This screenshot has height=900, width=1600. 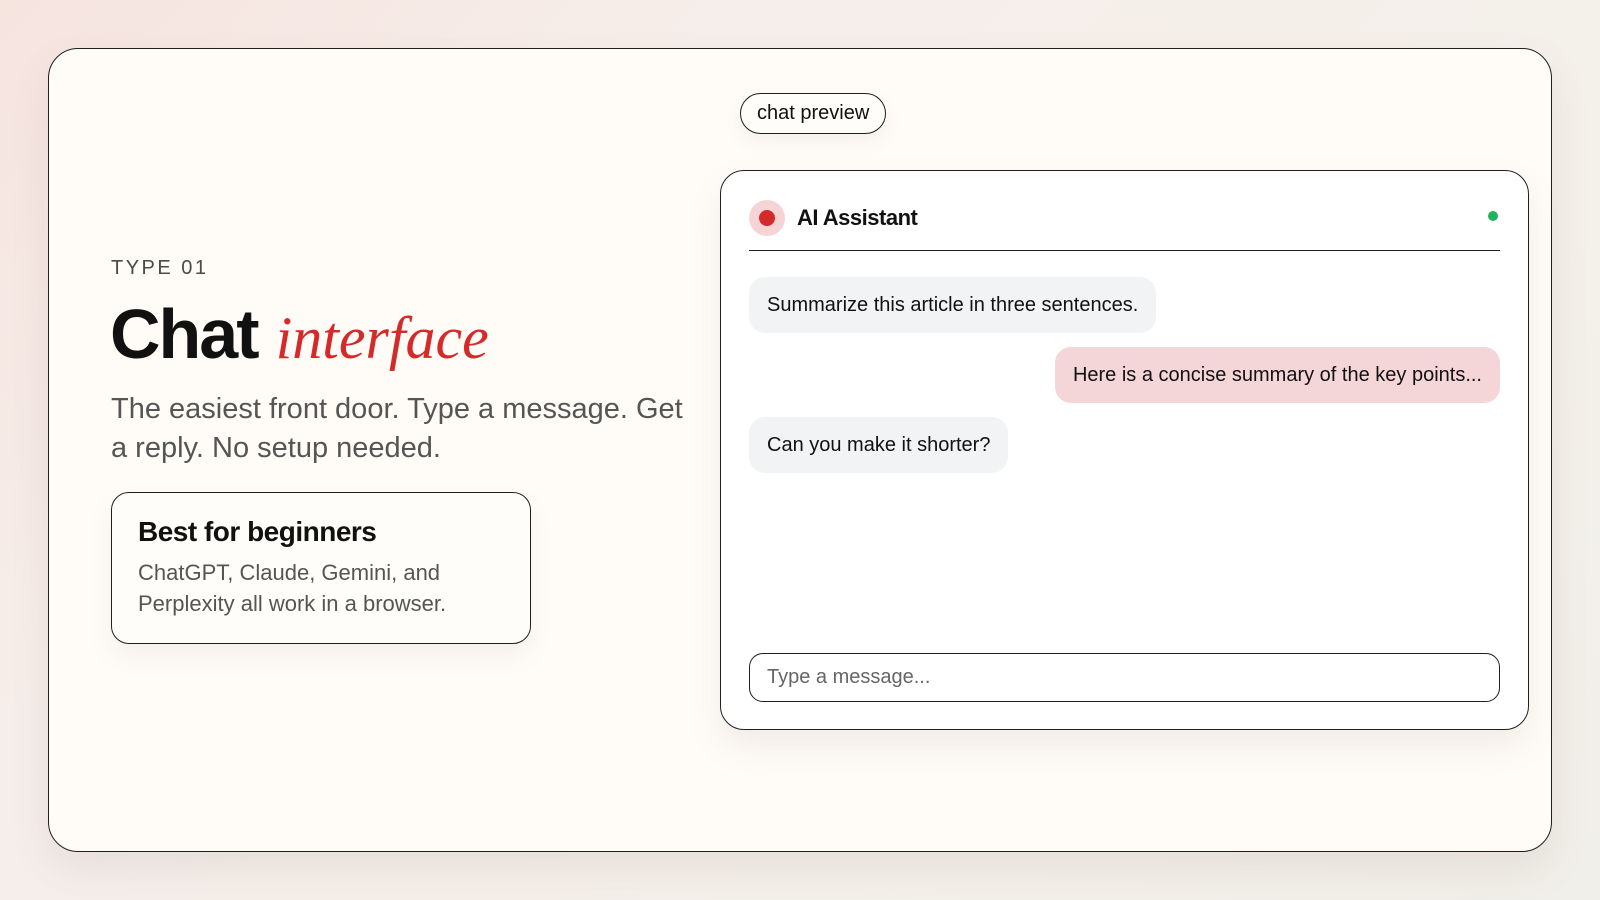 What do you see at coordinates (813, 113) in the screenshot?
I see `chat-preview-label: chat preview` at bounding box center [813, 113].